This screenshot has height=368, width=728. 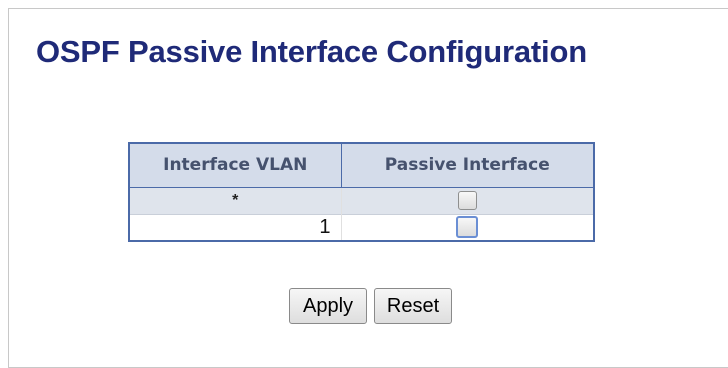 I want to click on table-header-row: Interface VLAN Passive Interface, so click(x=361, y=165).